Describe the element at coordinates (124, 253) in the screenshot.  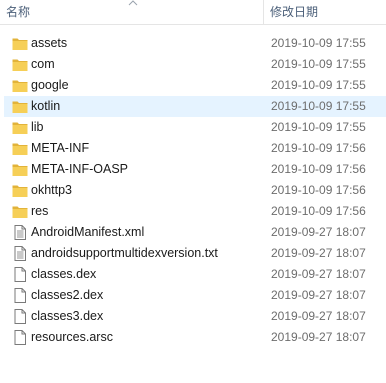
I see `file-name: androidsupportmultidexversion.txt` at that location.